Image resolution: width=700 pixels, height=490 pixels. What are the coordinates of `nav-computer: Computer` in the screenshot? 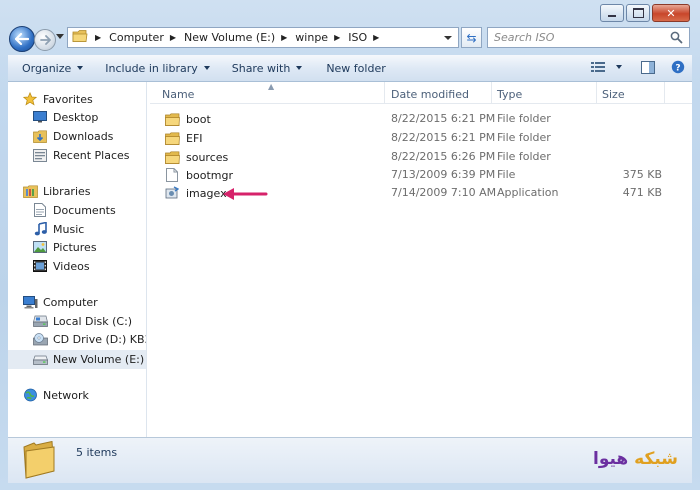 It's located at (60, 302).